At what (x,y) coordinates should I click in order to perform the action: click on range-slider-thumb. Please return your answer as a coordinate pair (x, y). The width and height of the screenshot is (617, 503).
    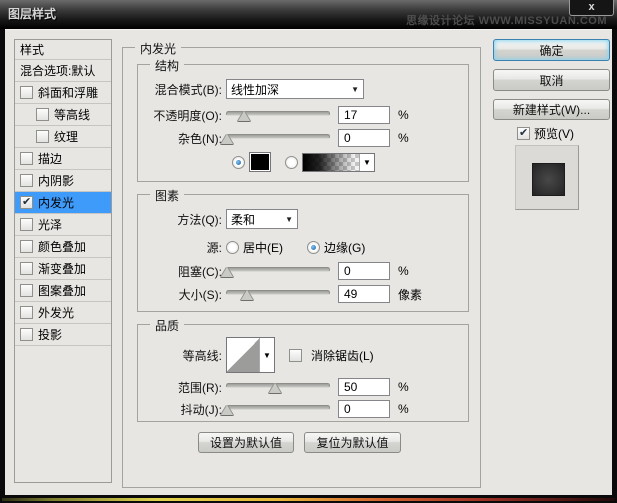
    Looking at the image, I should click on (274, 388).